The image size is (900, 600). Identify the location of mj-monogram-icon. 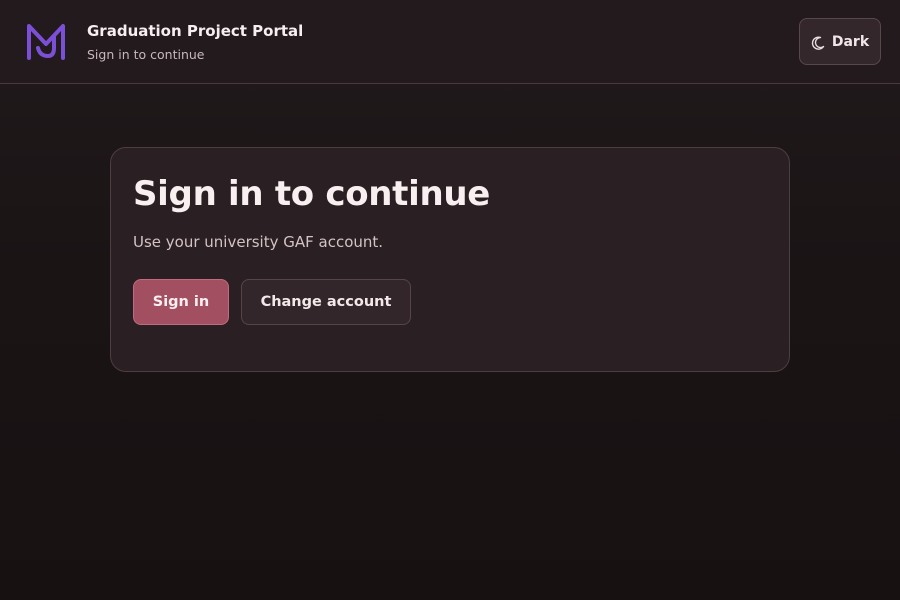
(47, 41).